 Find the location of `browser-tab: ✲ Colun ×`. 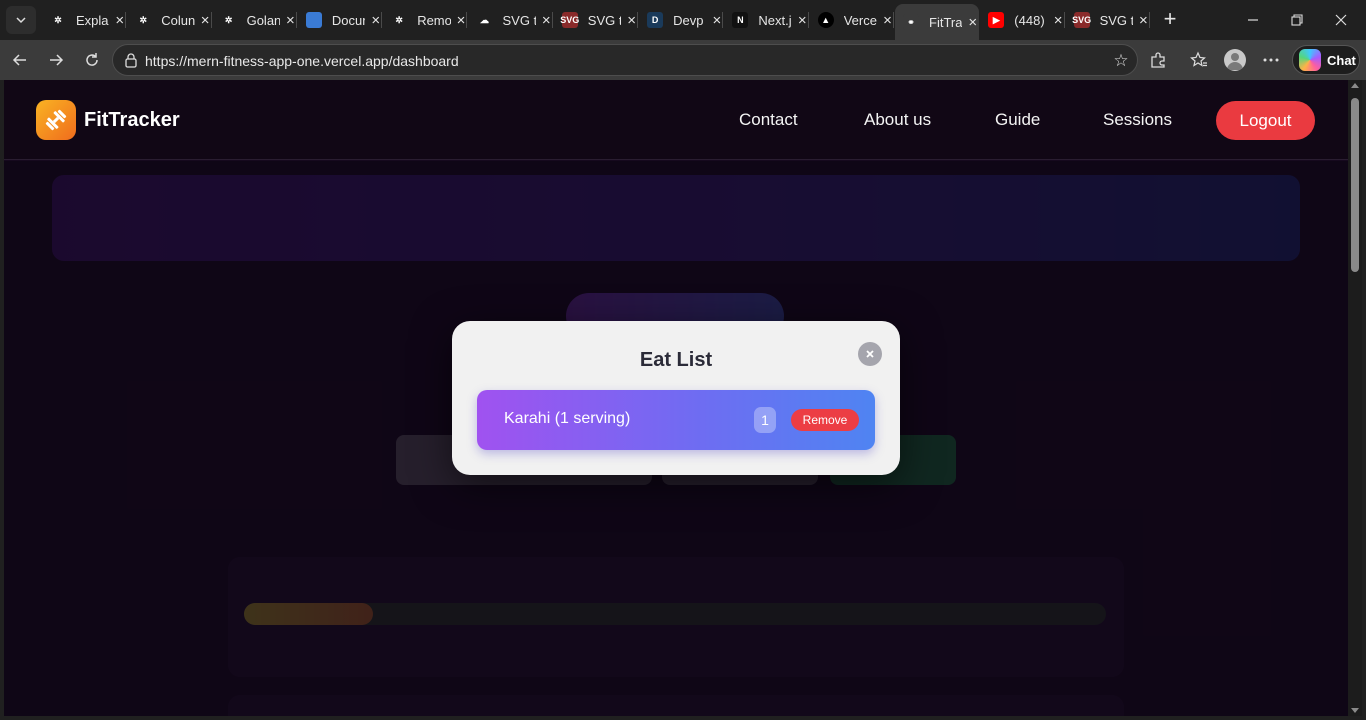

browser-tab: ✲ Colun × is located at coordinates (169, 20).